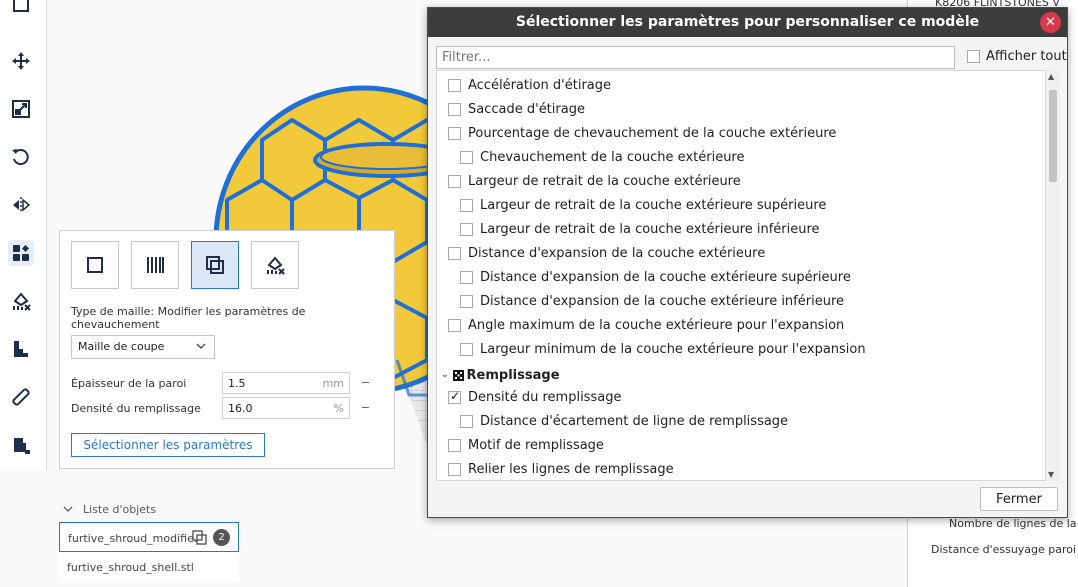 The height and width of the screenshot is (587, 1078). What do you see at coordinates (133, 538) in the screenshot?
I see `object-name: furtive_shroud_modifier` at bounding box center [133, 538].